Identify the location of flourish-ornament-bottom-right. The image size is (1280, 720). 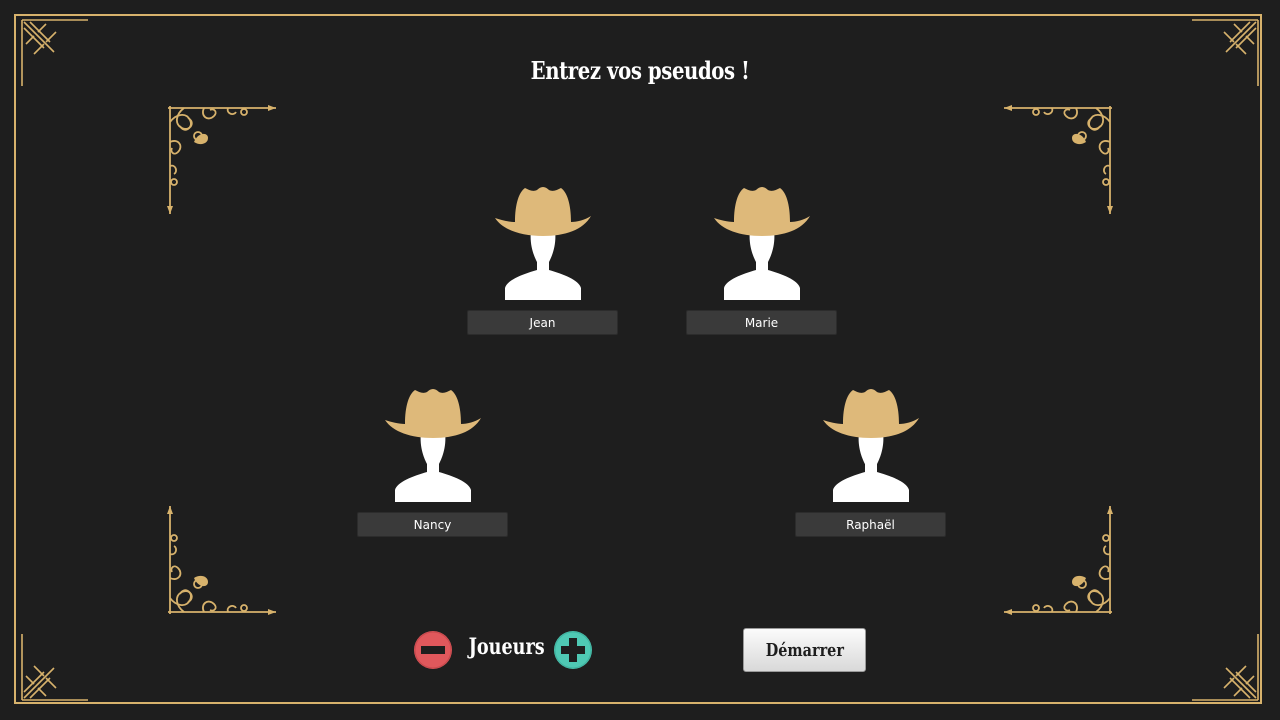
(1058, 560).